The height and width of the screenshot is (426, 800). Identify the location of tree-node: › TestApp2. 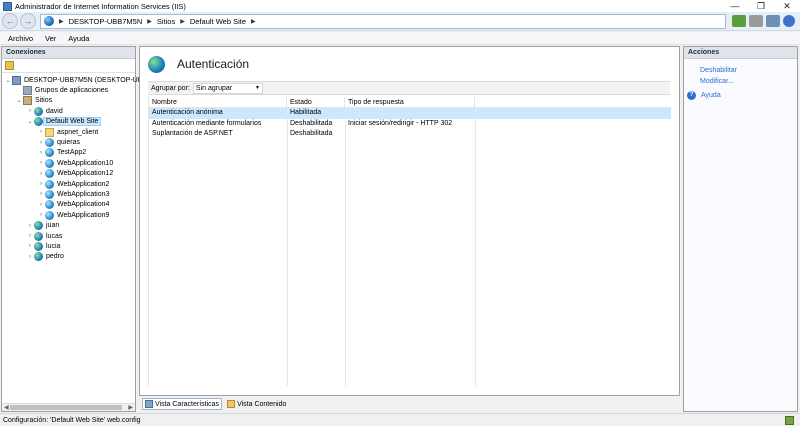
(68, 153).